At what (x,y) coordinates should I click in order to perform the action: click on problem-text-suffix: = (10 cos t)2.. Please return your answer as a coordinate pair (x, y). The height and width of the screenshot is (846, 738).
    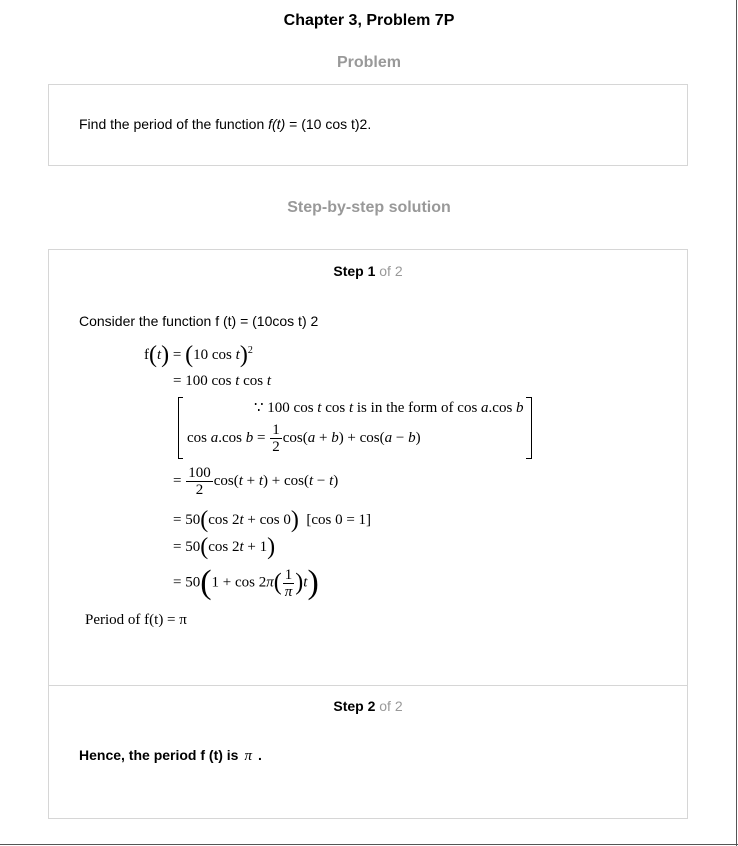
    Looking at the image, I should click on (328, 124).